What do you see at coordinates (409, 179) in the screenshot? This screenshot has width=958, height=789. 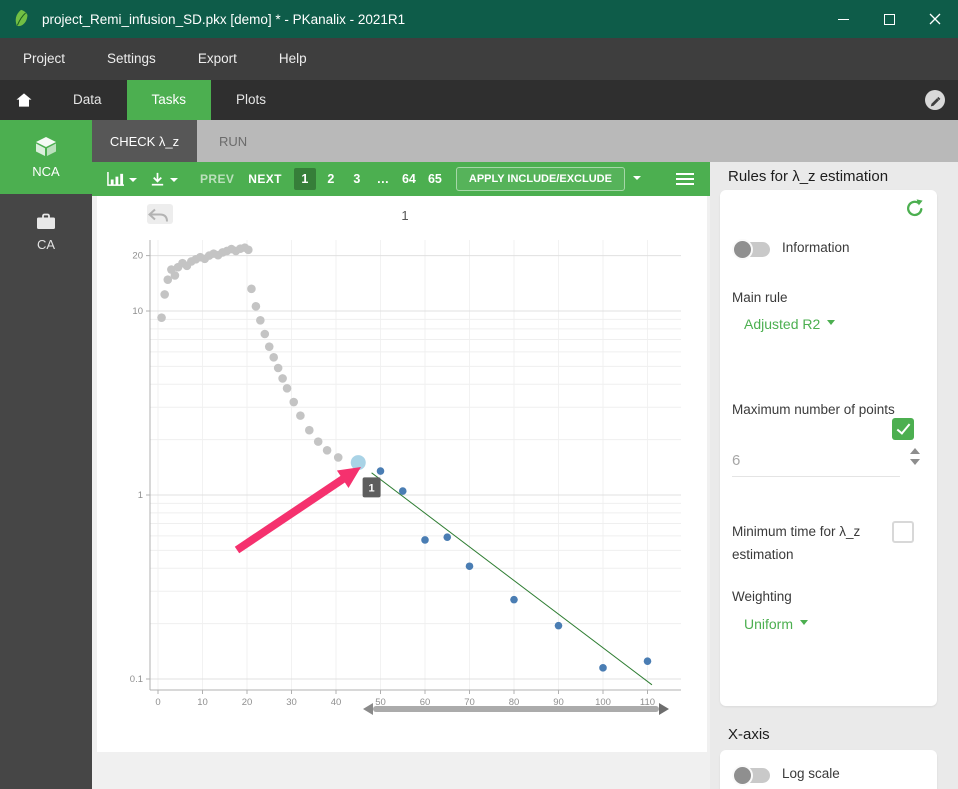 I see `page-number-button: 64` at bounding box center [409, 179].